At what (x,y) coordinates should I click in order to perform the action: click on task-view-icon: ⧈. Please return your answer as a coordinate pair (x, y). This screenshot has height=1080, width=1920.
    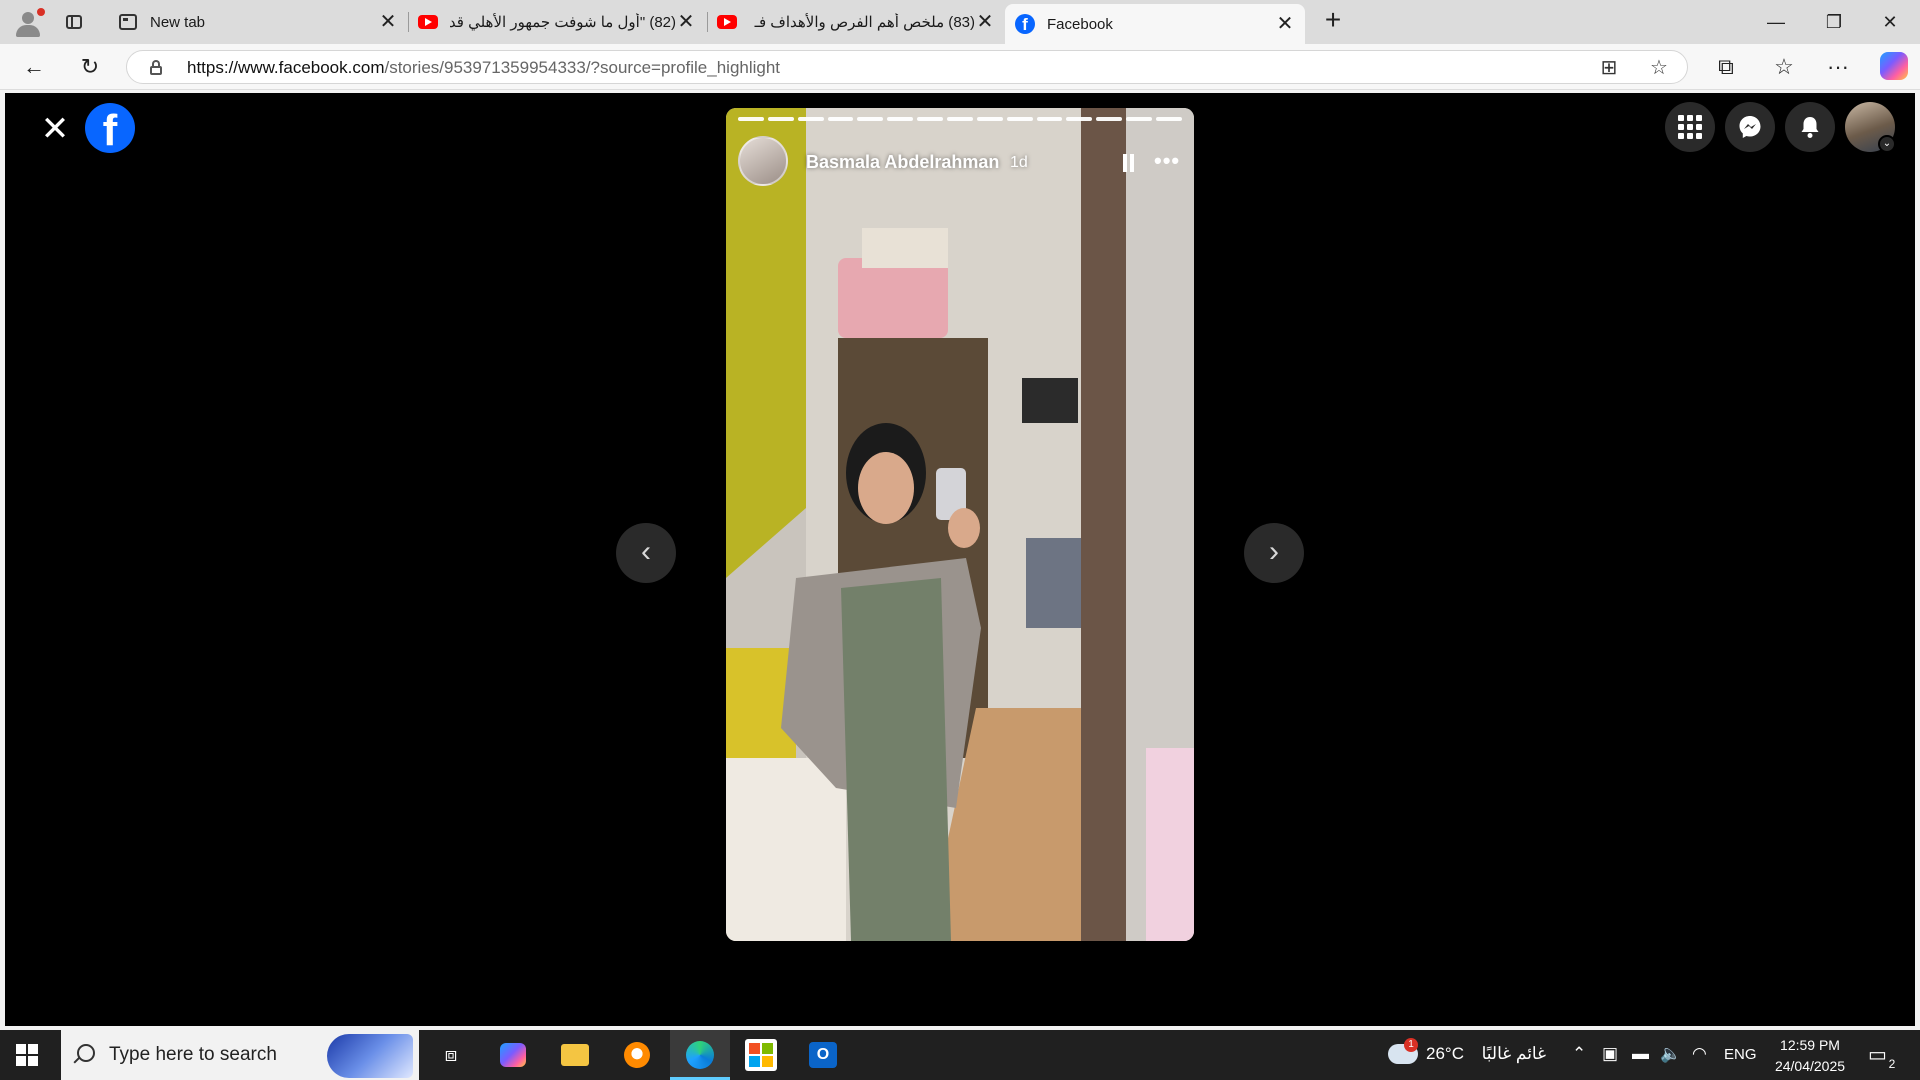
    Looking at the image, I should click on (451, 1055).